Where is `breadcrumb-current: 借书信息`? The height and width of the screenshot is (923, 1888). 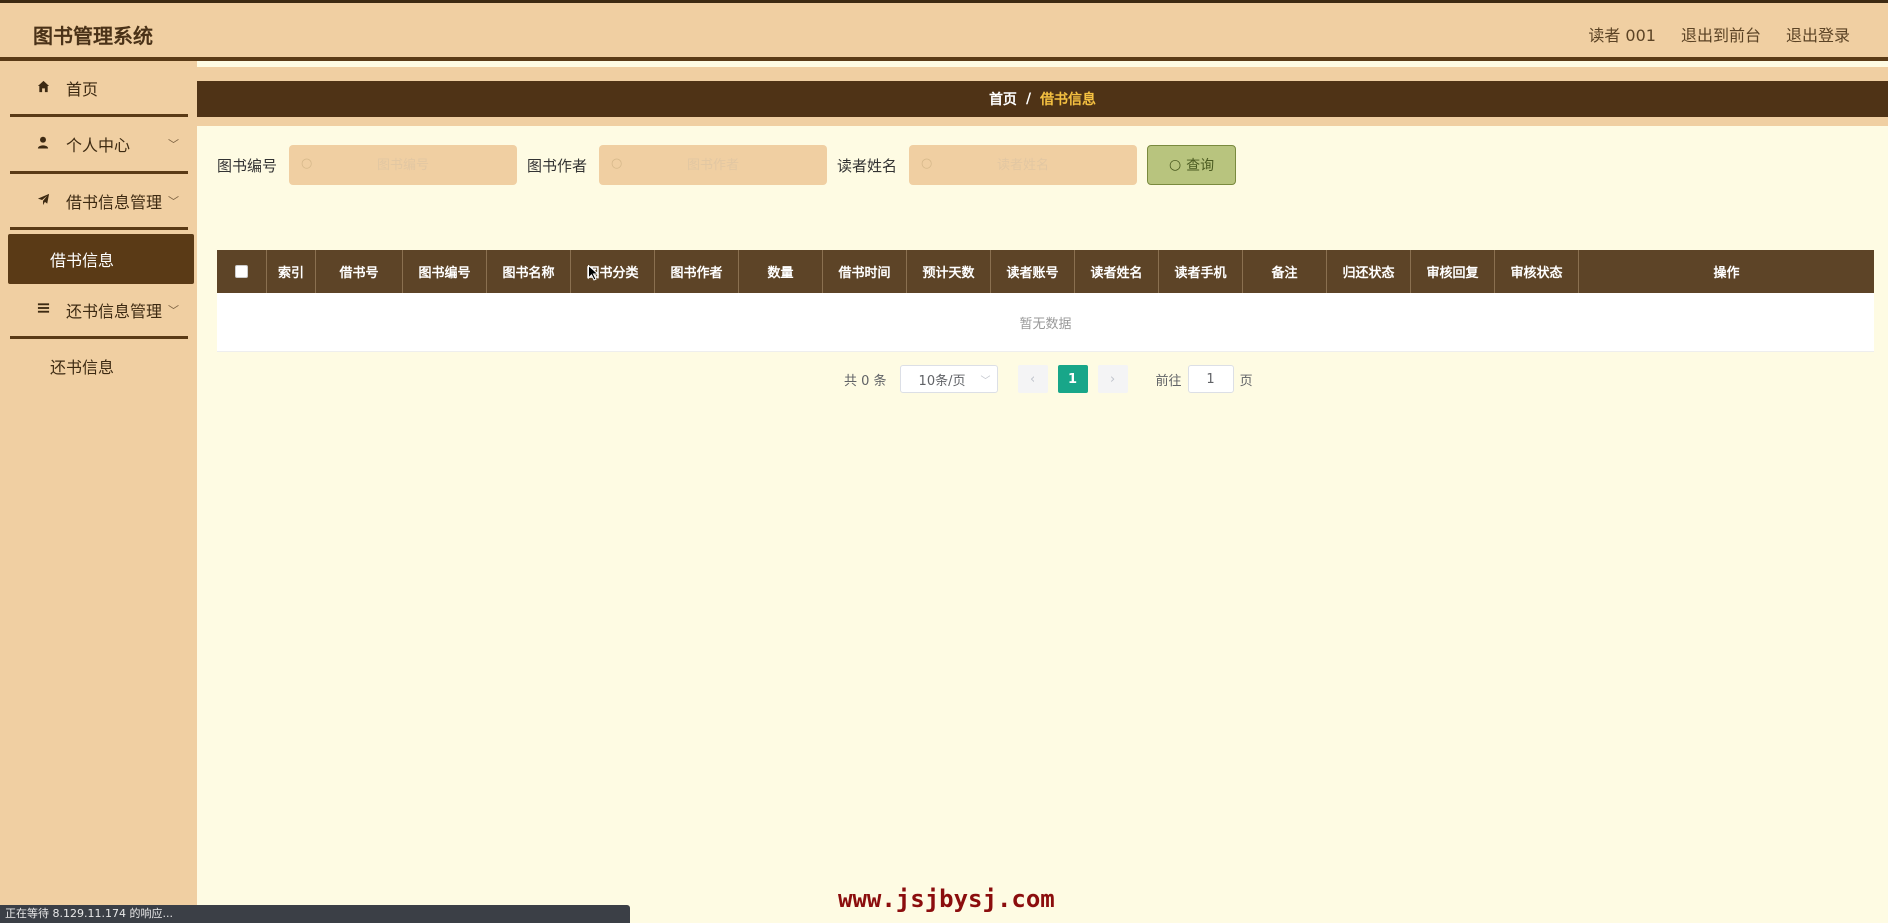 breadcrumb-current: 借书信息 is located at coordinates (1068, 100).